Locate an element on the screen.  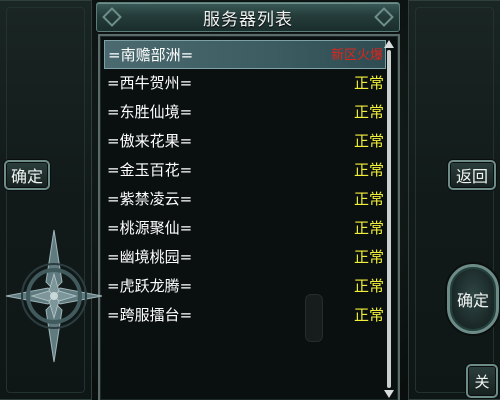
server-name: =金玉百花= is located at coordinates (150, 170).